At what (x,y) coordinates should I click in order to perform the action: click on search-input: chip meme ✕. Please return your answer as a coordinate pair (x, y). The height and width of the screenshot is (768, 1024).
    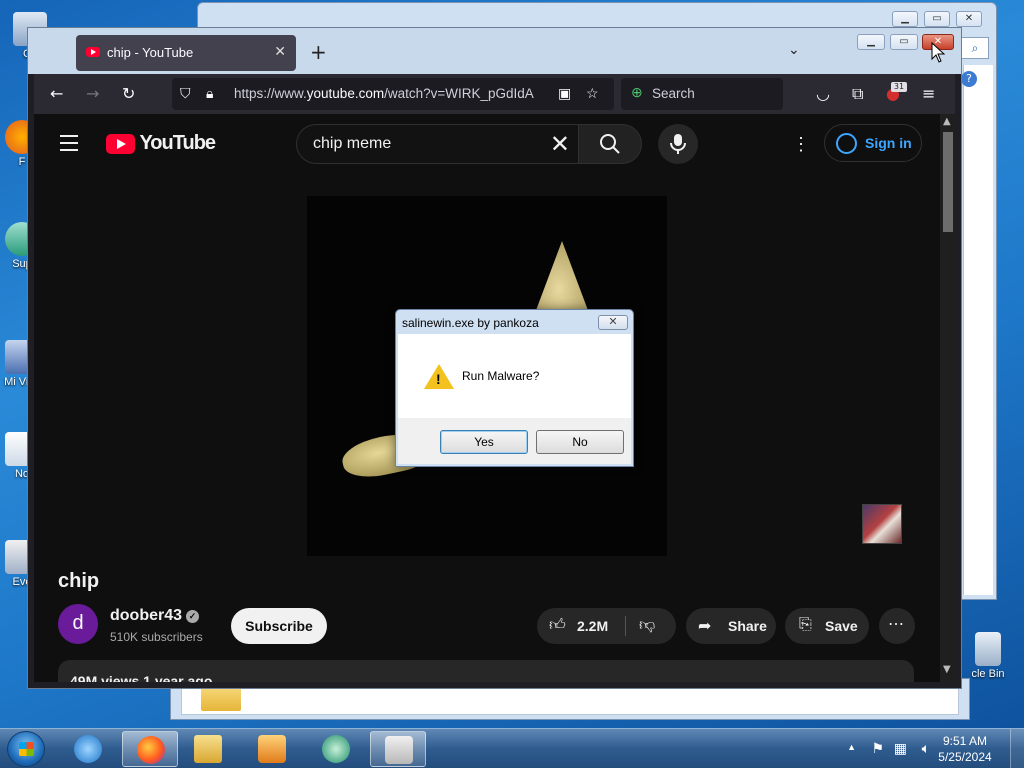
    Looking at the image, I should click on (437, 144).